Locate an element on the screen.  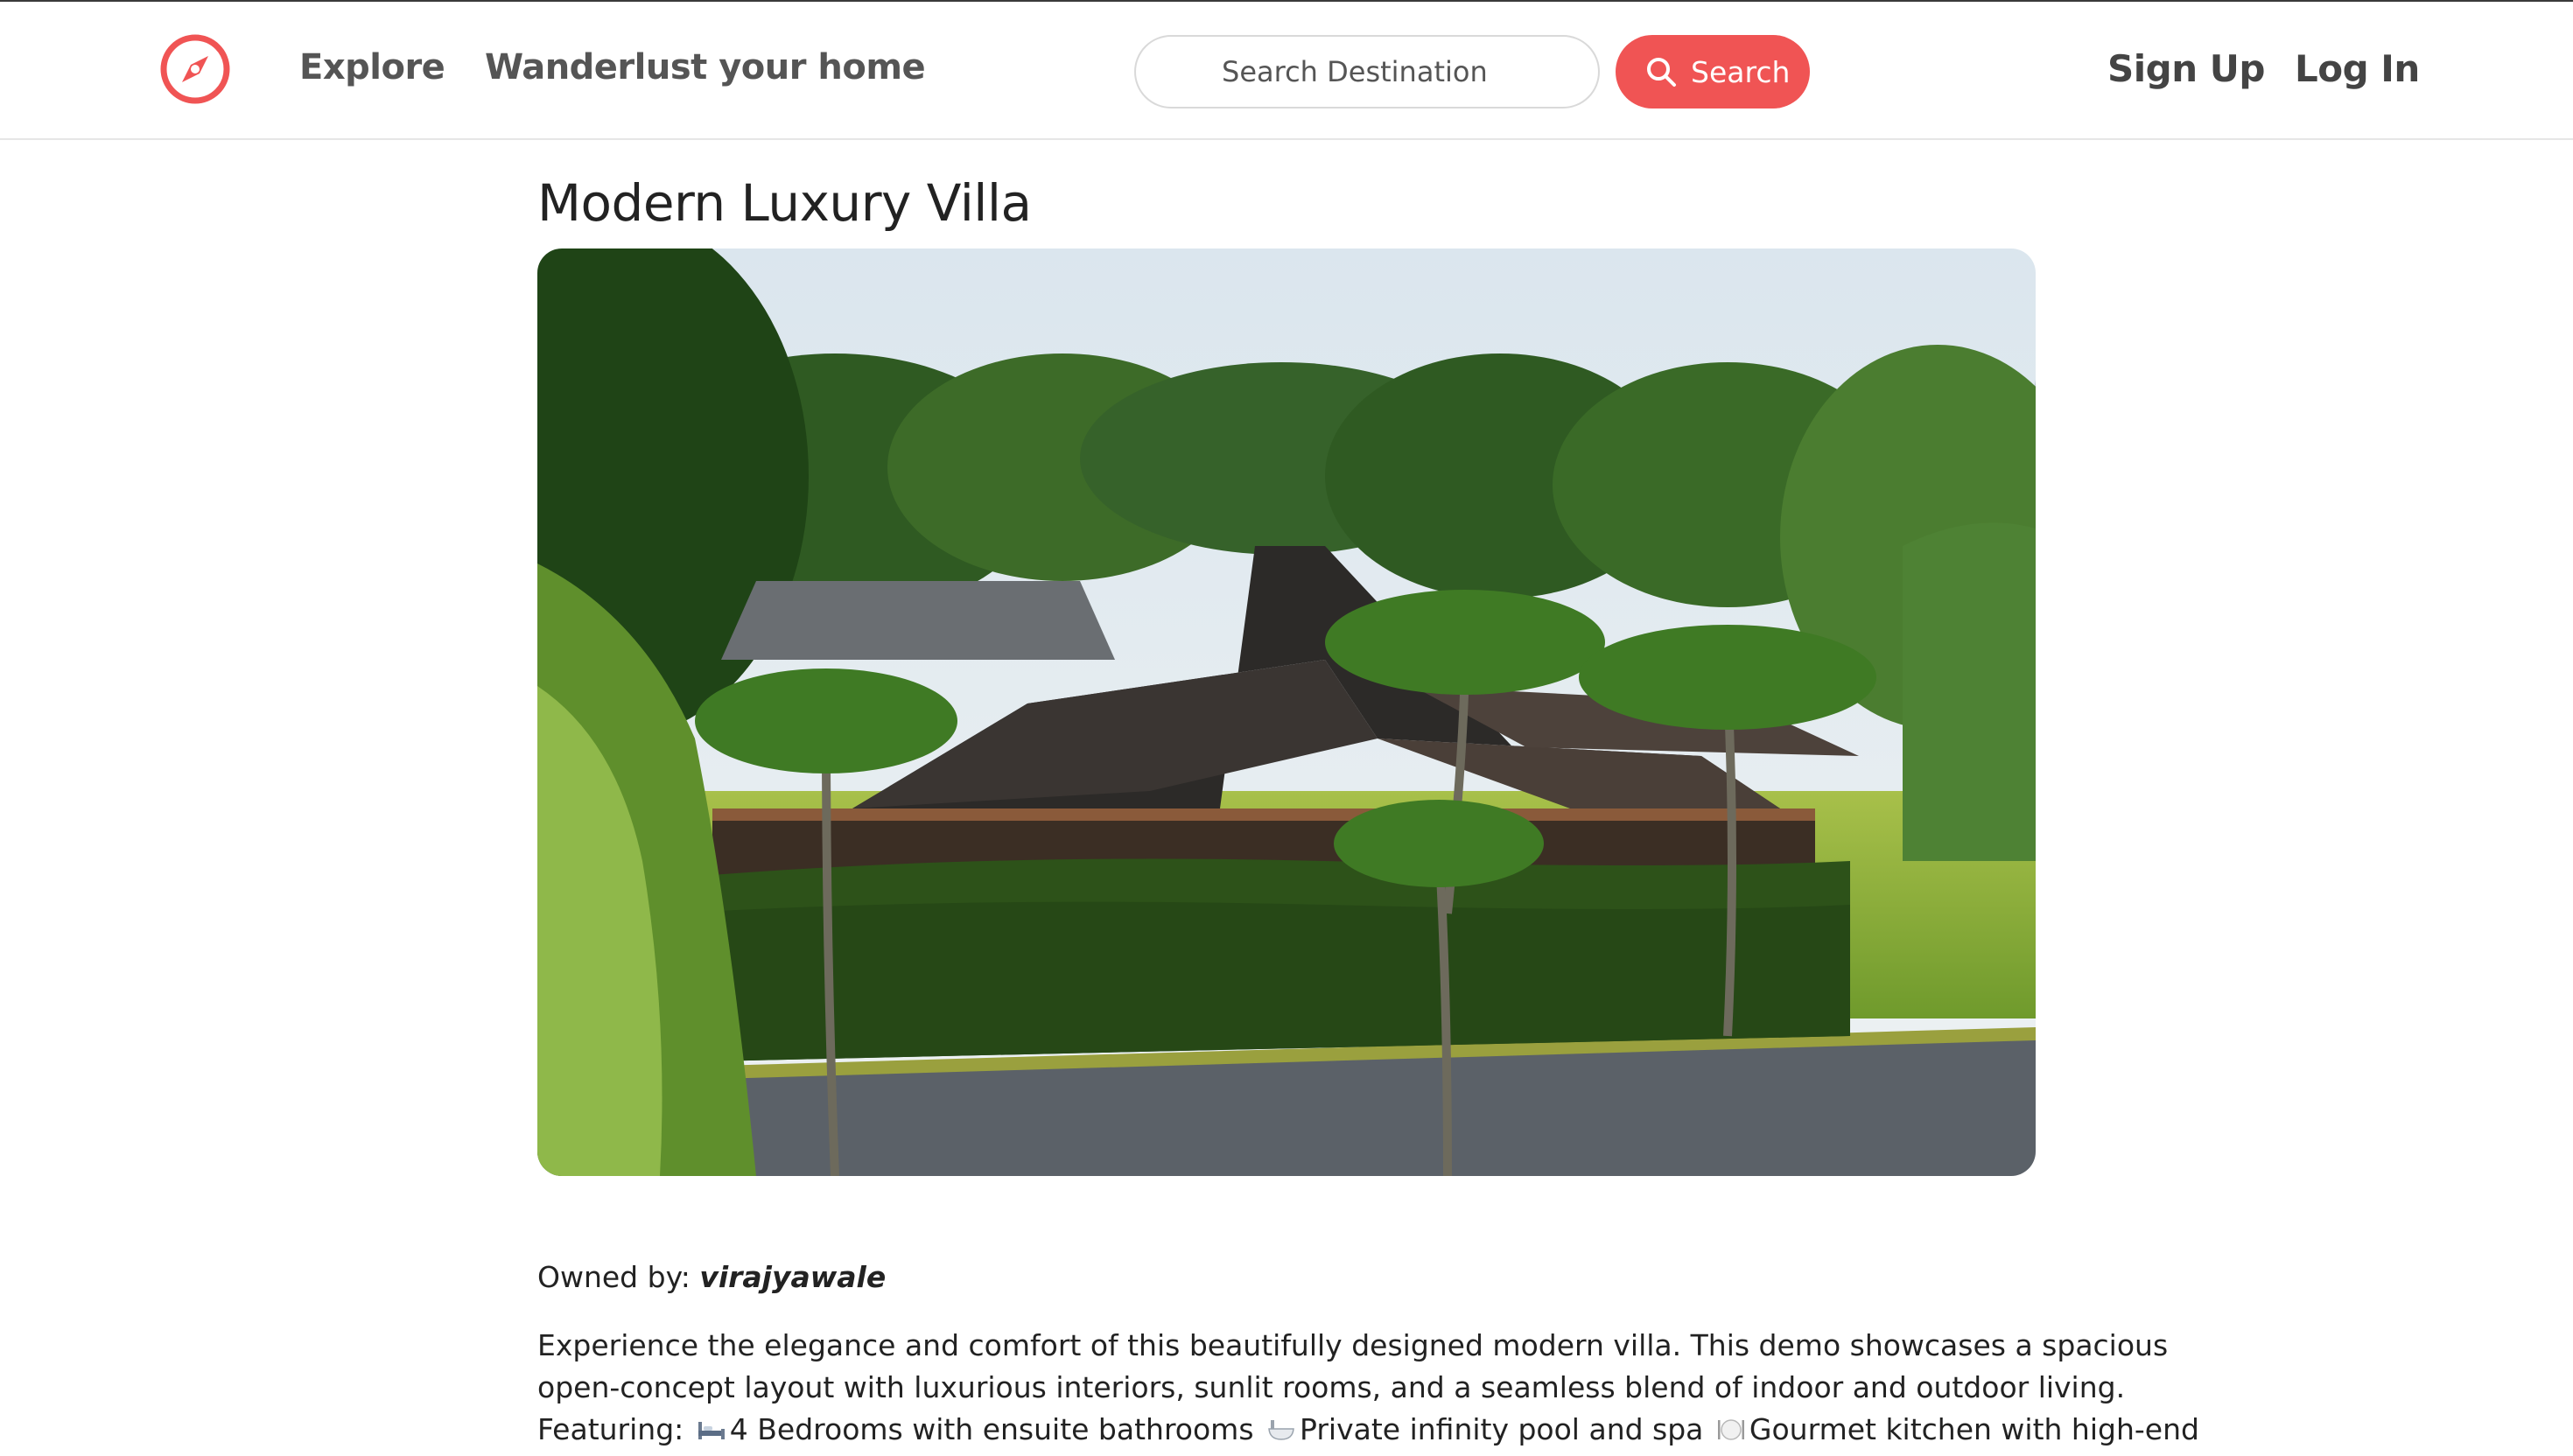
features-prefix: Featuring: is located at coordinates (610, 1429).